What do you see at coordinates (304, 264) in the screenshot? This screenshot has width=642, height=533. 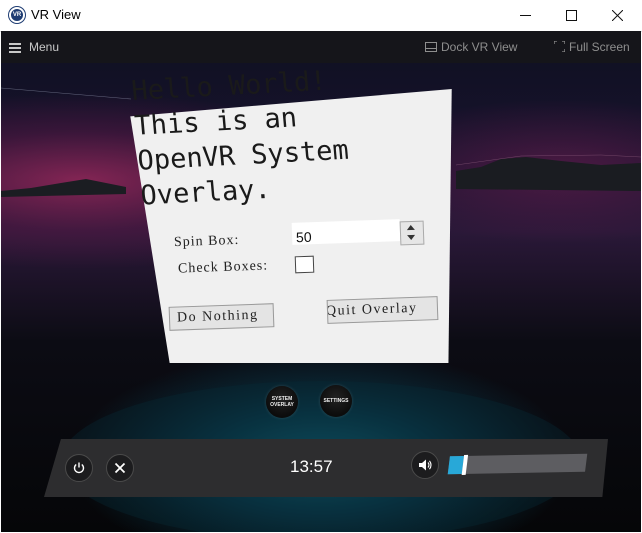 I see `overlay-checkbox` at bounding box center [304, 264].